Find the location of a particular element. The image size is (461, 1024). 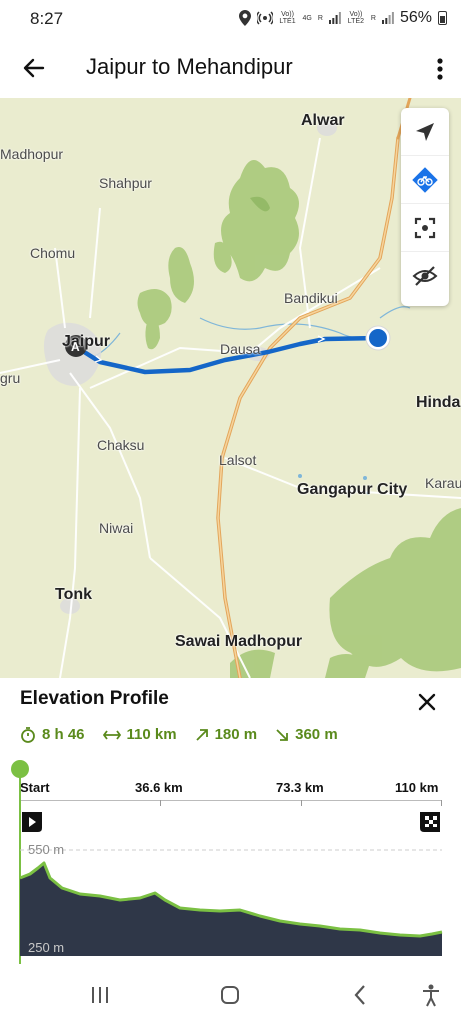

lte2-label: Vo)) LTE2 is located at coordinates (356, 18).